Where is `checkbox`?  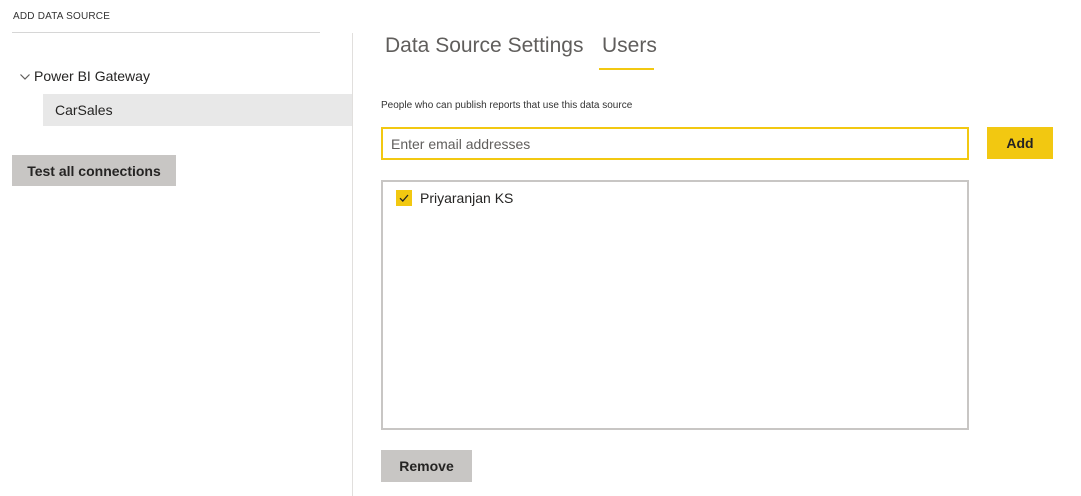 checkbox is located at coordinates (404, 198).